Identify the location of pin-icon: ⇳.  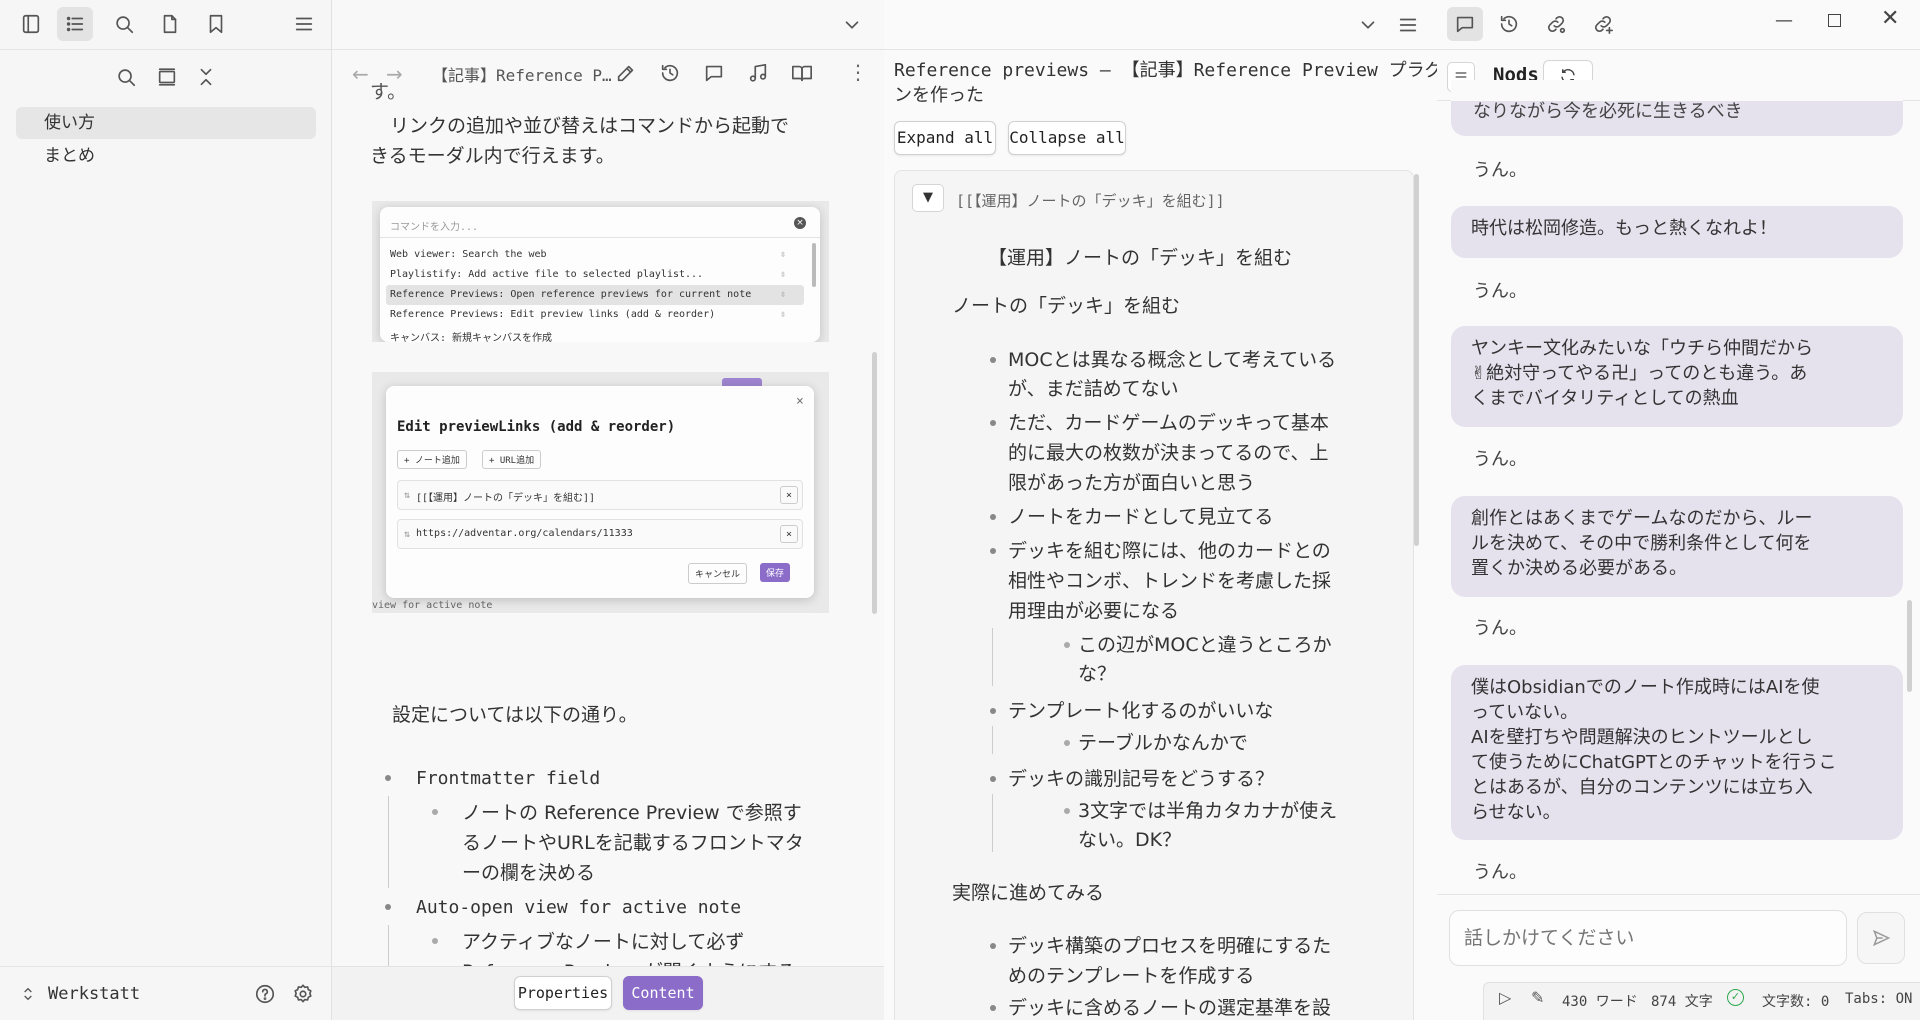
(783, 254).